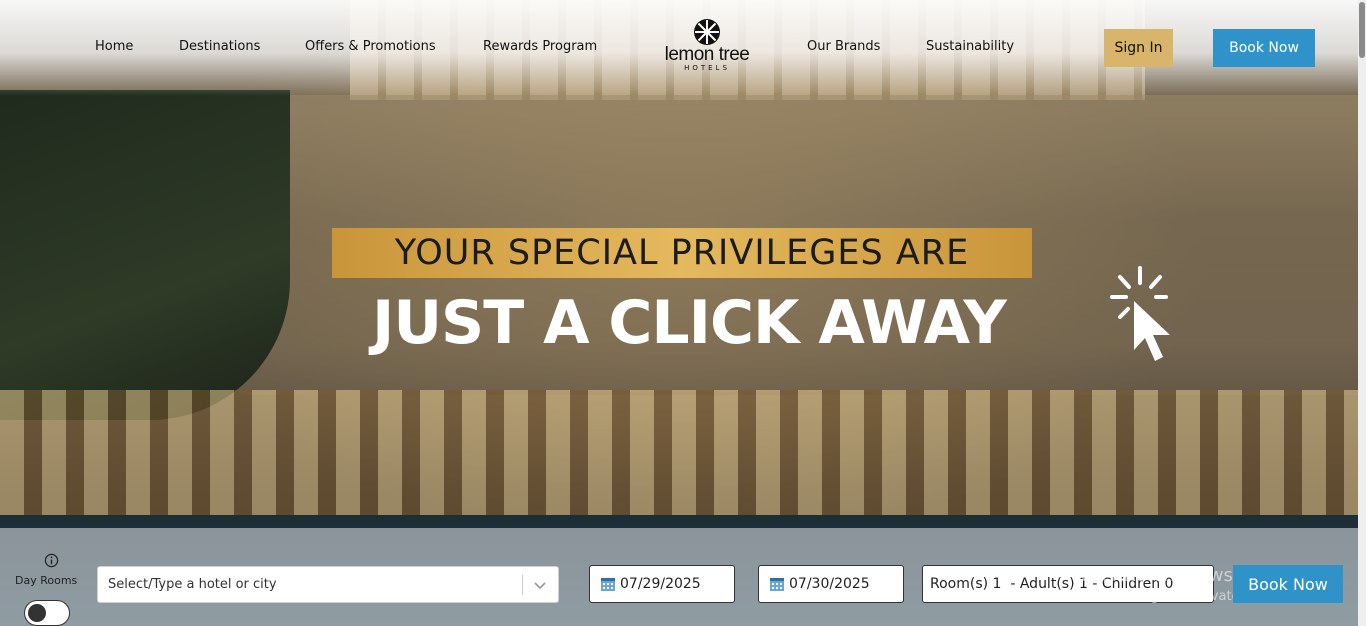 The image size is (1366, 626). What do you see at coordinates (370, 46) in the screenshot?
I see `nav-offers-promotions: Offers & Promotions` at bounding box center [370, 46].